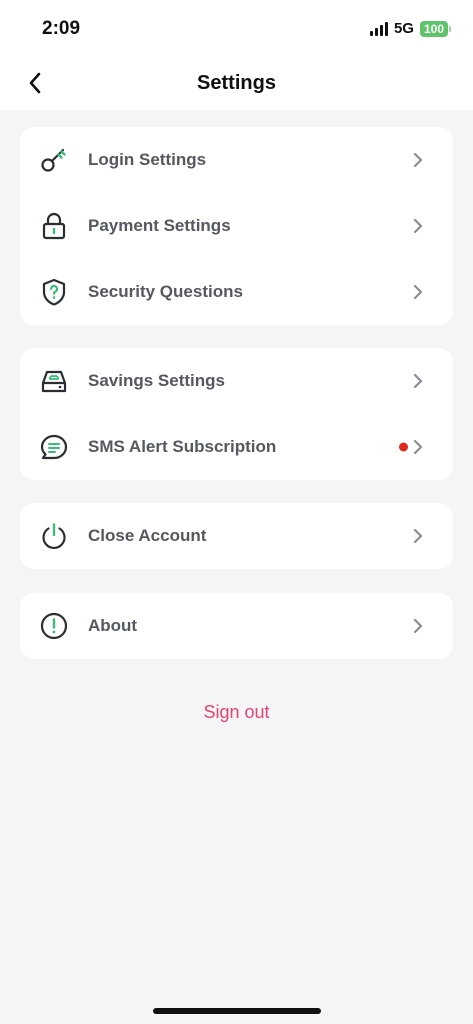  I want to click on signal-icon, so click(378, 28).